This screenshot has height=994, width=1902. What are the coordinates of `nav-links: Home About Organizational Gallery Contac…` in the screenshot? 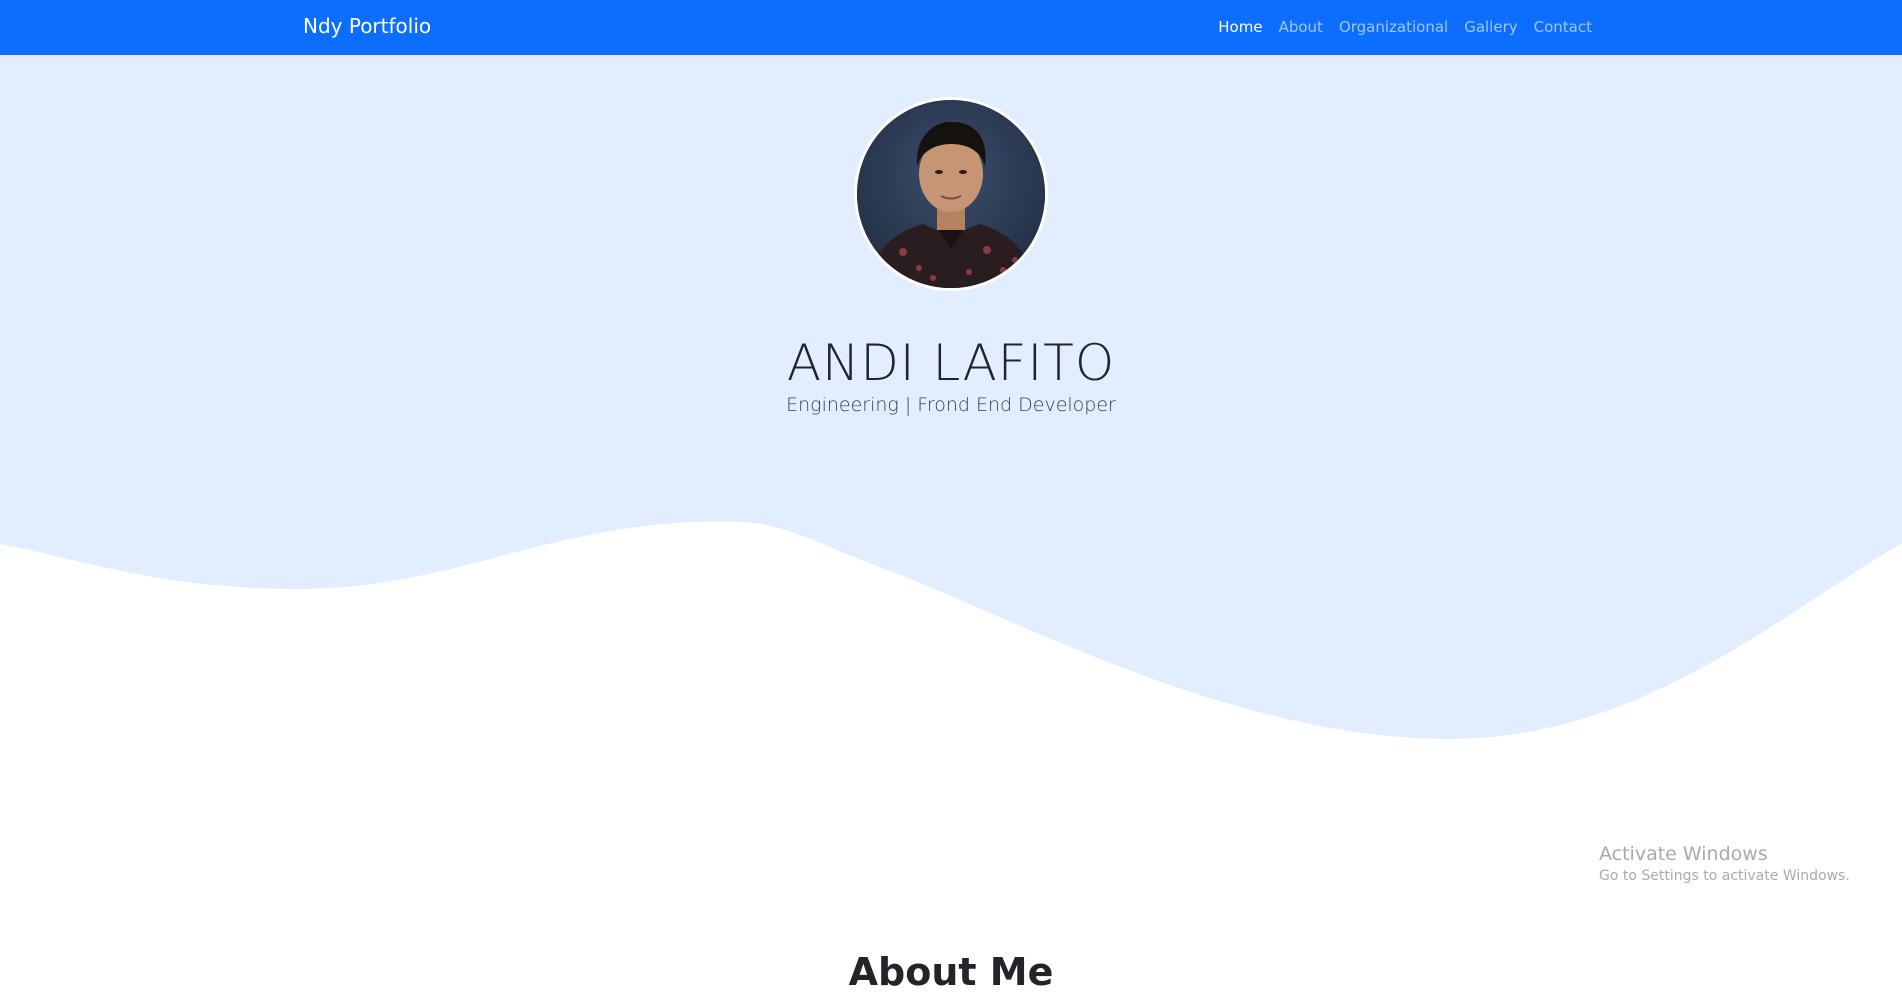 It's located at (1405, 27).